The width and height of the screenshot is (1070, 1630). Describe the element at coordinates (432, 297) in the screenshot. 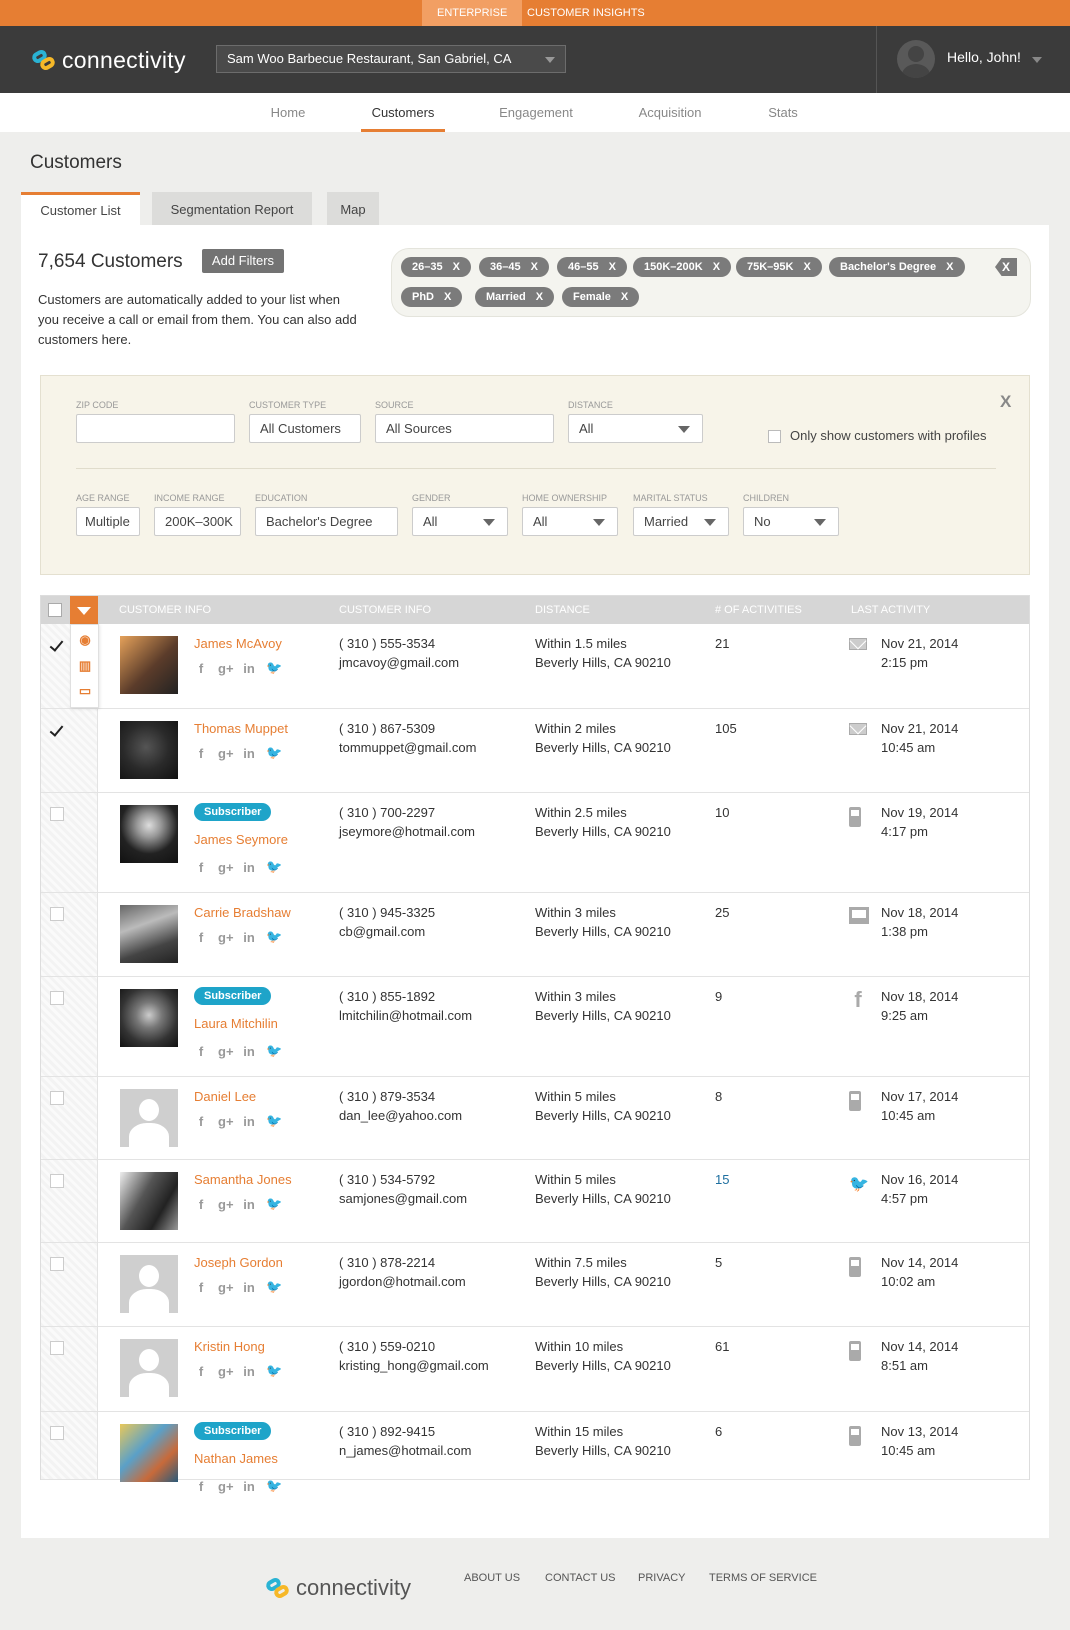

I see `filter-chip: PhD X` at that location.